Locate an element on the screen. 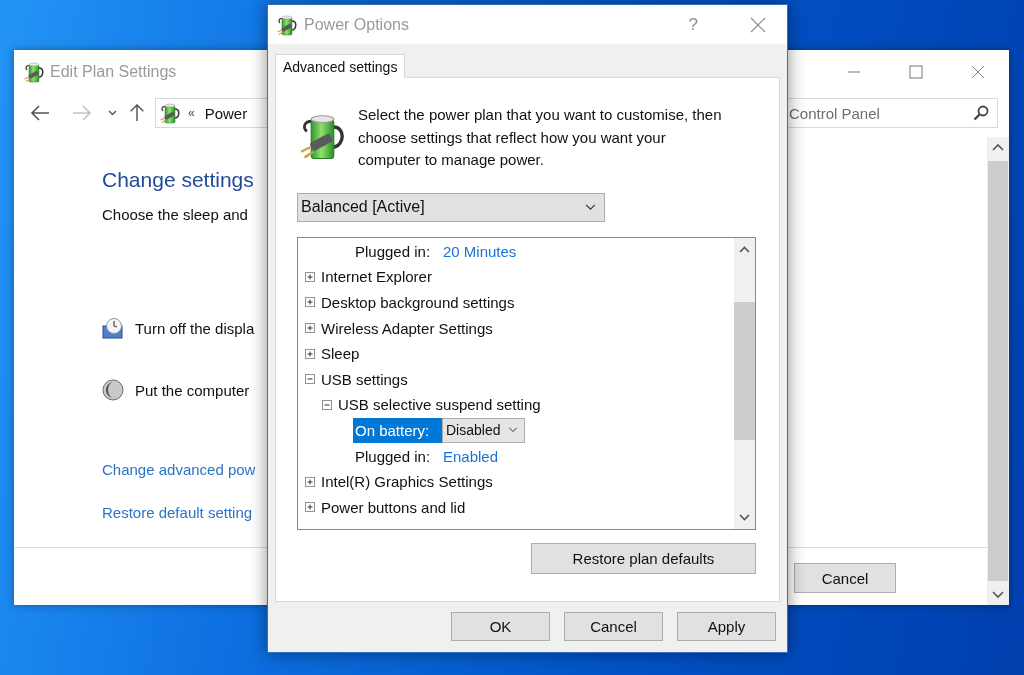 The width and height of the screenshot is (1024, 675). plan-dropdown: Balanced [Active] is located at coordinates (451, 207).